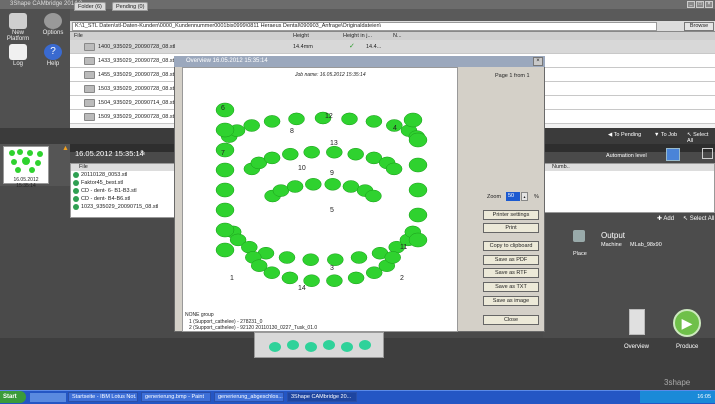 This screenshot has height=404, width=715. I want to click on save-rtf-button: Save as RTF, so click(511, 273).